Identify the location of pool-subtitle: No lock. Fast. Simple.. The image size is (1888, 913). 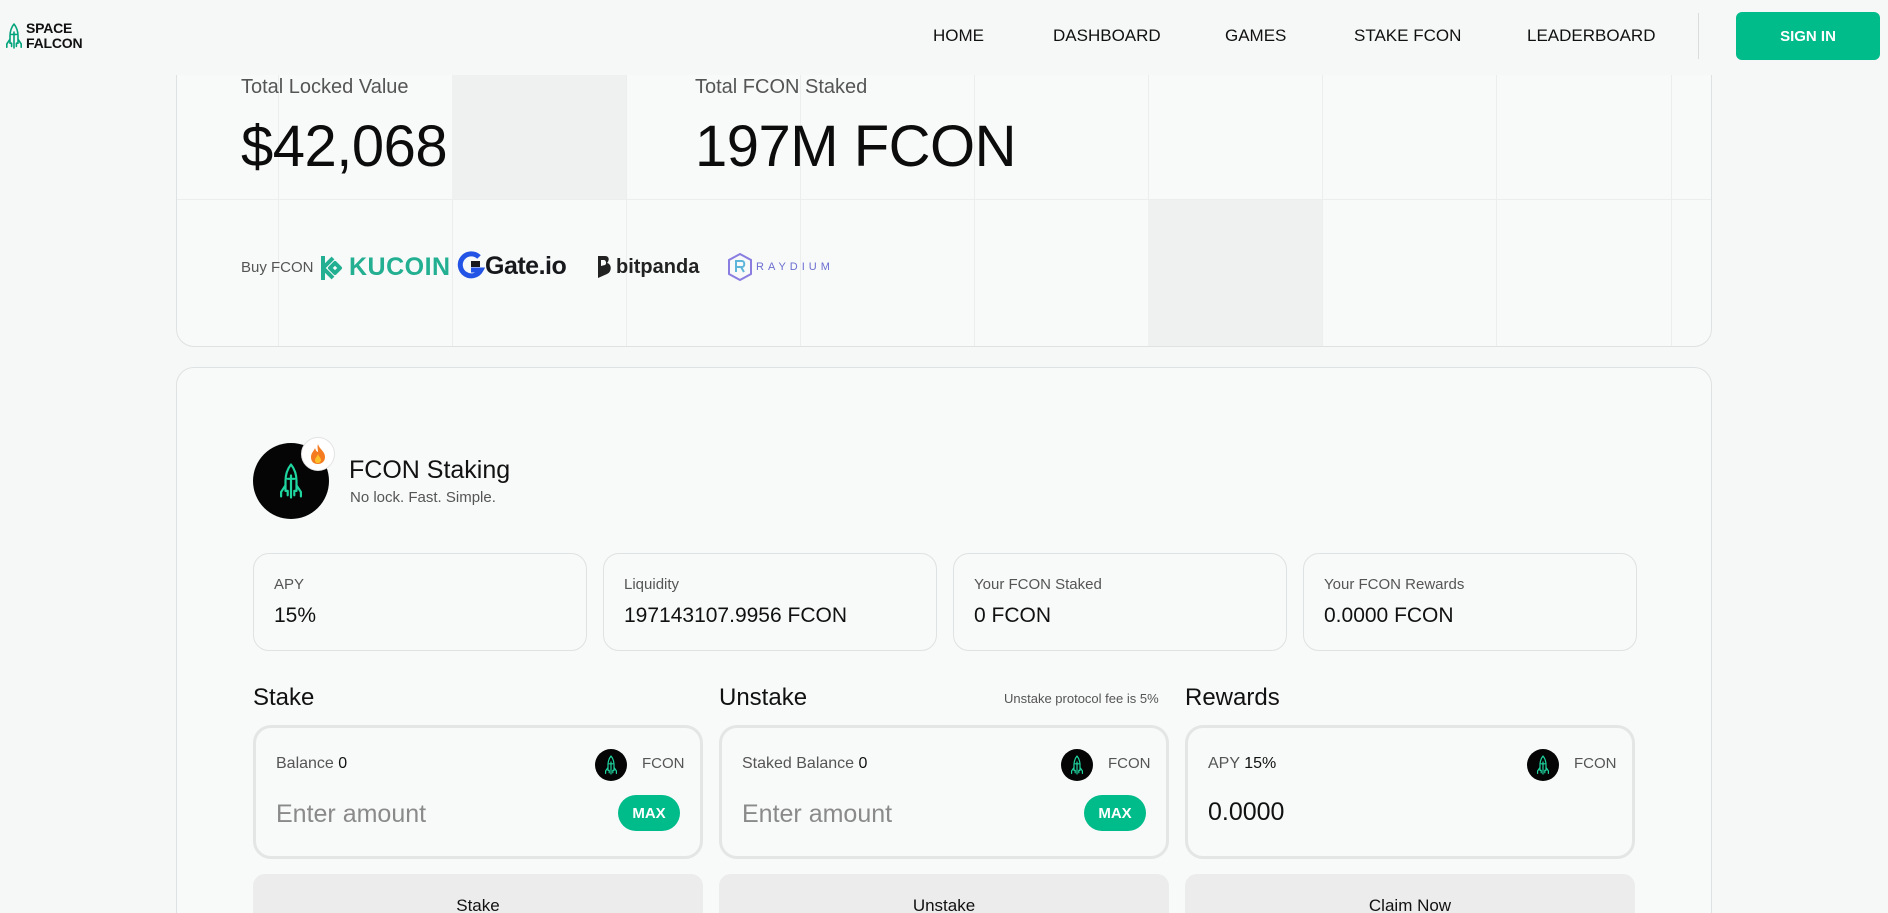
(423, 497).